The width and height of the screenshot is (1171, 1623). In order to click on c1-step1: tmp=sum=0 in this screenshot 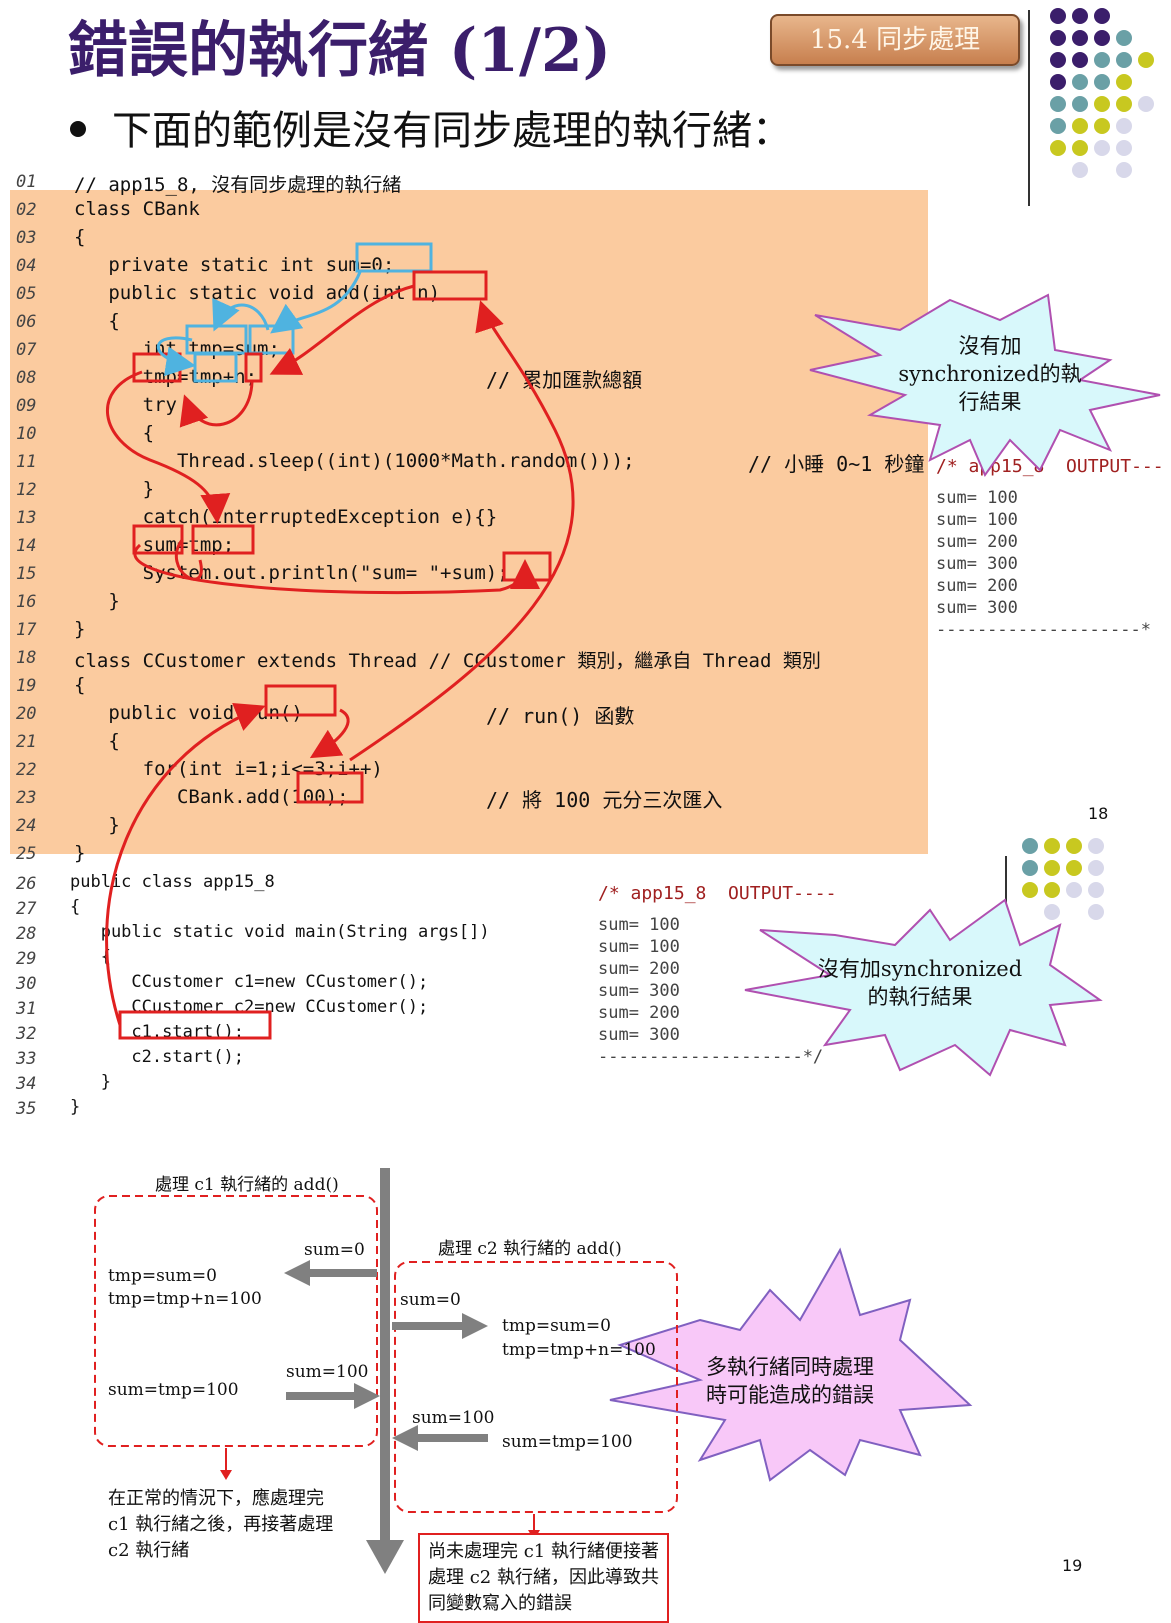, I will do `click(162, 1276)`.